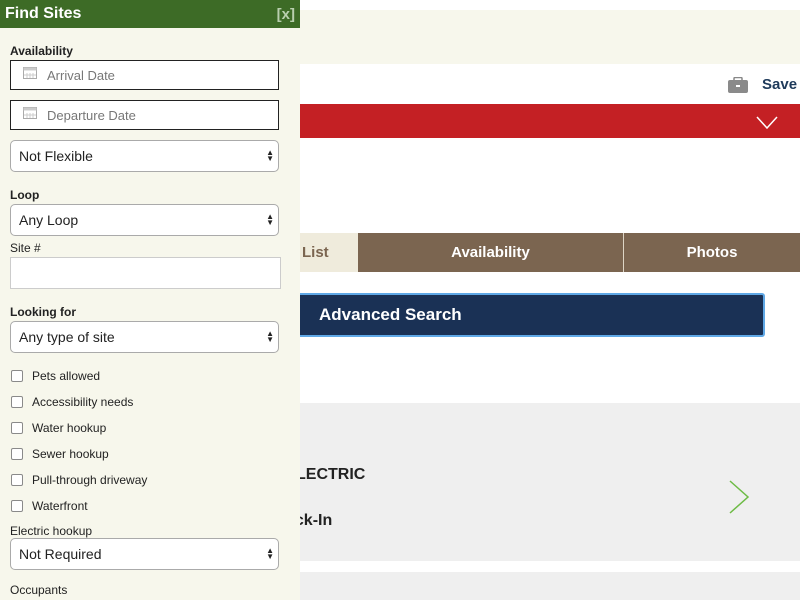  I want to click on advanced-search-button: Advanced Search, so click(527, 315).